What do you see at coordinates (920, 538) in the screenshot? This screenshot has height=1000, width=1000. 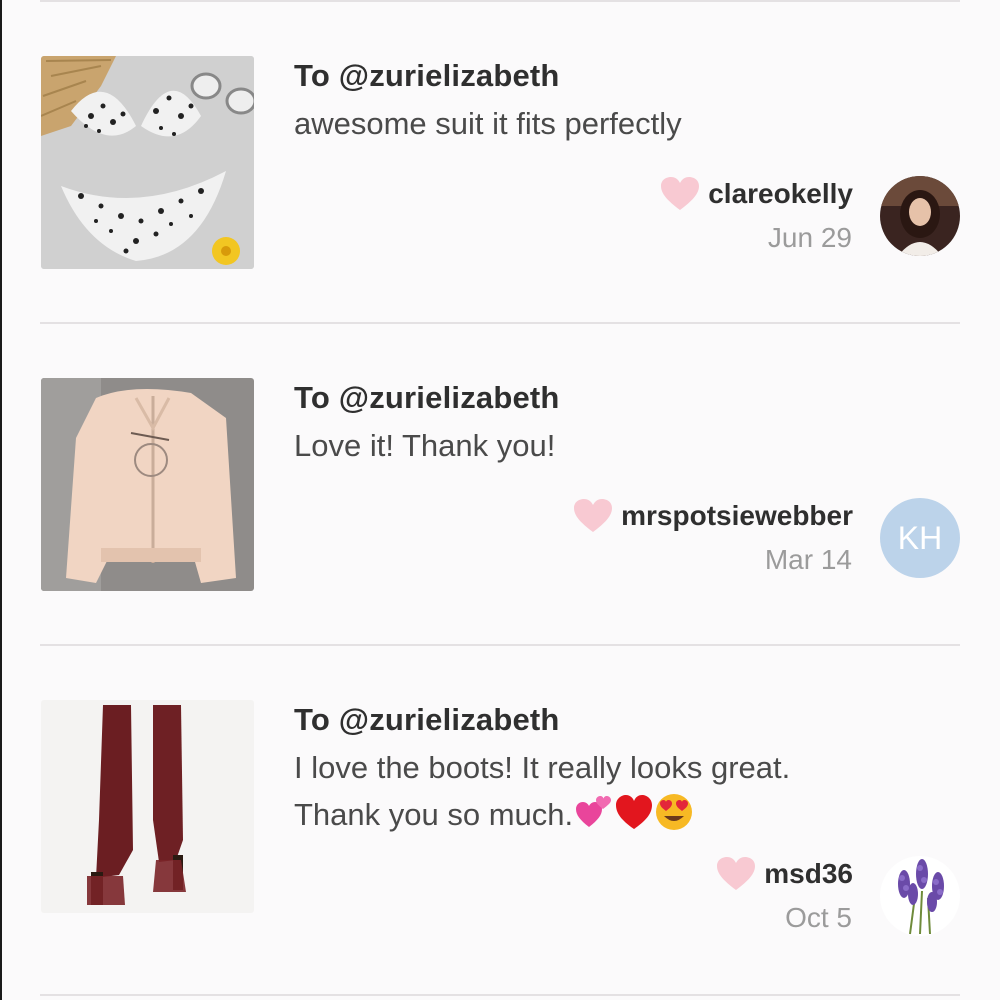 I see `initials-avatar: KH` at bounding box center [920, 538].